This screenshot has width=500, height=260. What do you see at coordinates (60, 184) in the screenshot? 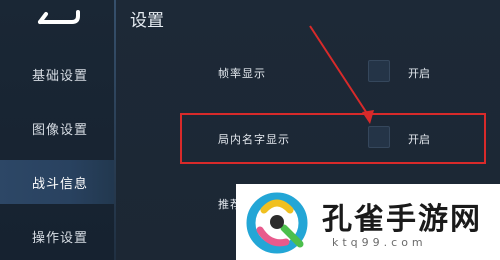
I see `sidebar-item-label: 战斗信息` at bounding box center [60, 184].